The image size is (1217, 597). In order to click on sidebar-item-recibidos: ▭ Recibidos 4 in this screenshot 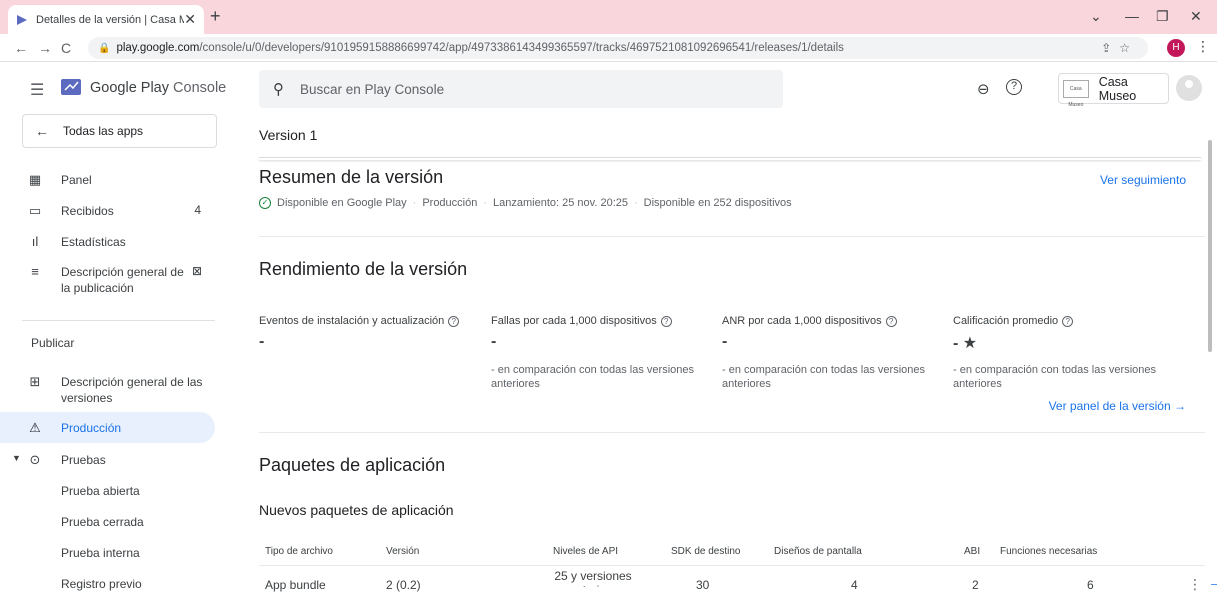, I will do `click(107, 212)`.